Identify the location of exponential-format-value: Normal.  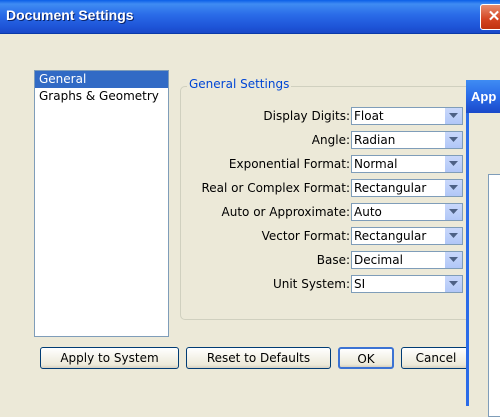
(376, 164).